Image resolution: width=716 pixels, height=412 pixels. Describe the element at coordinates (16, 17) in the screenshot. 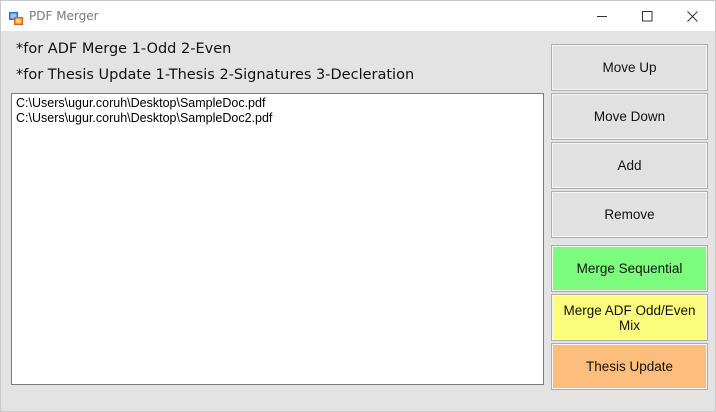

I see `app-icon` at that location.